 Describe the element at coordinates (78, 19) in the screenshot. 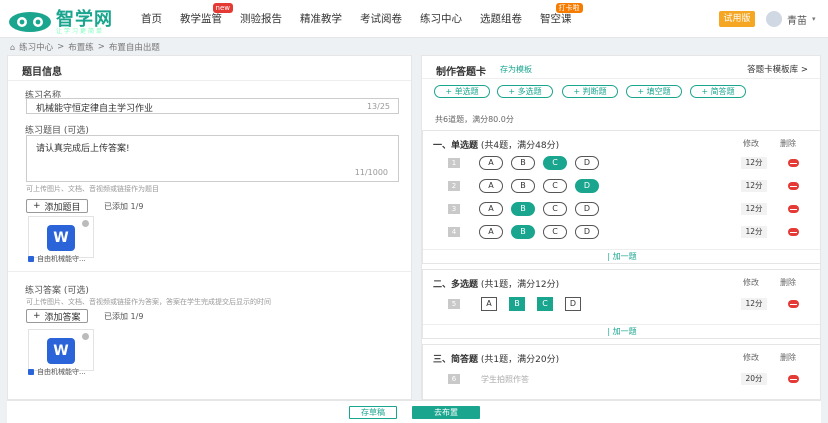

I see `brand-logo: 智学网 让学习更简单` at that location.